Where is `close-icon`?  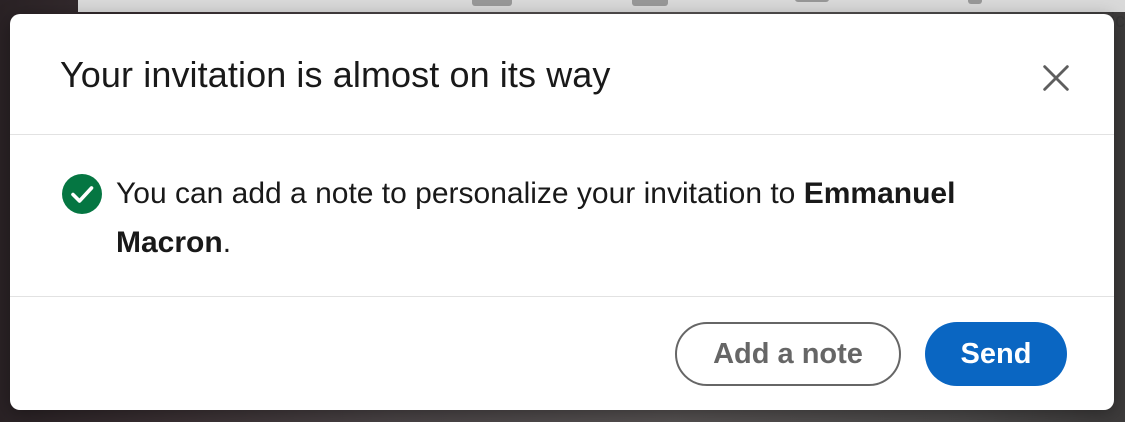 close-icon is located at coordinates (1056, 78).